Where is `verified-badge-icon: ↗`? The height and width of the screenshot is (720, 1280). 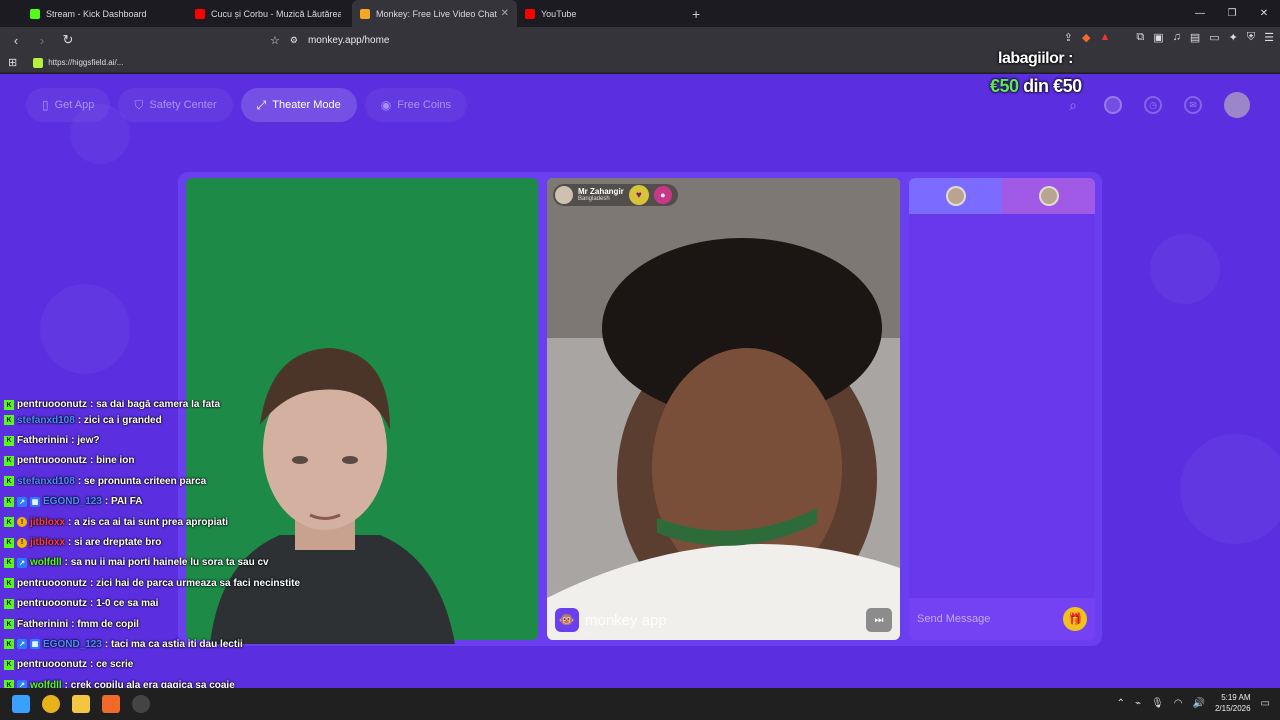
verified-badge-icon: ↗ is located at coordinates (22, 501).